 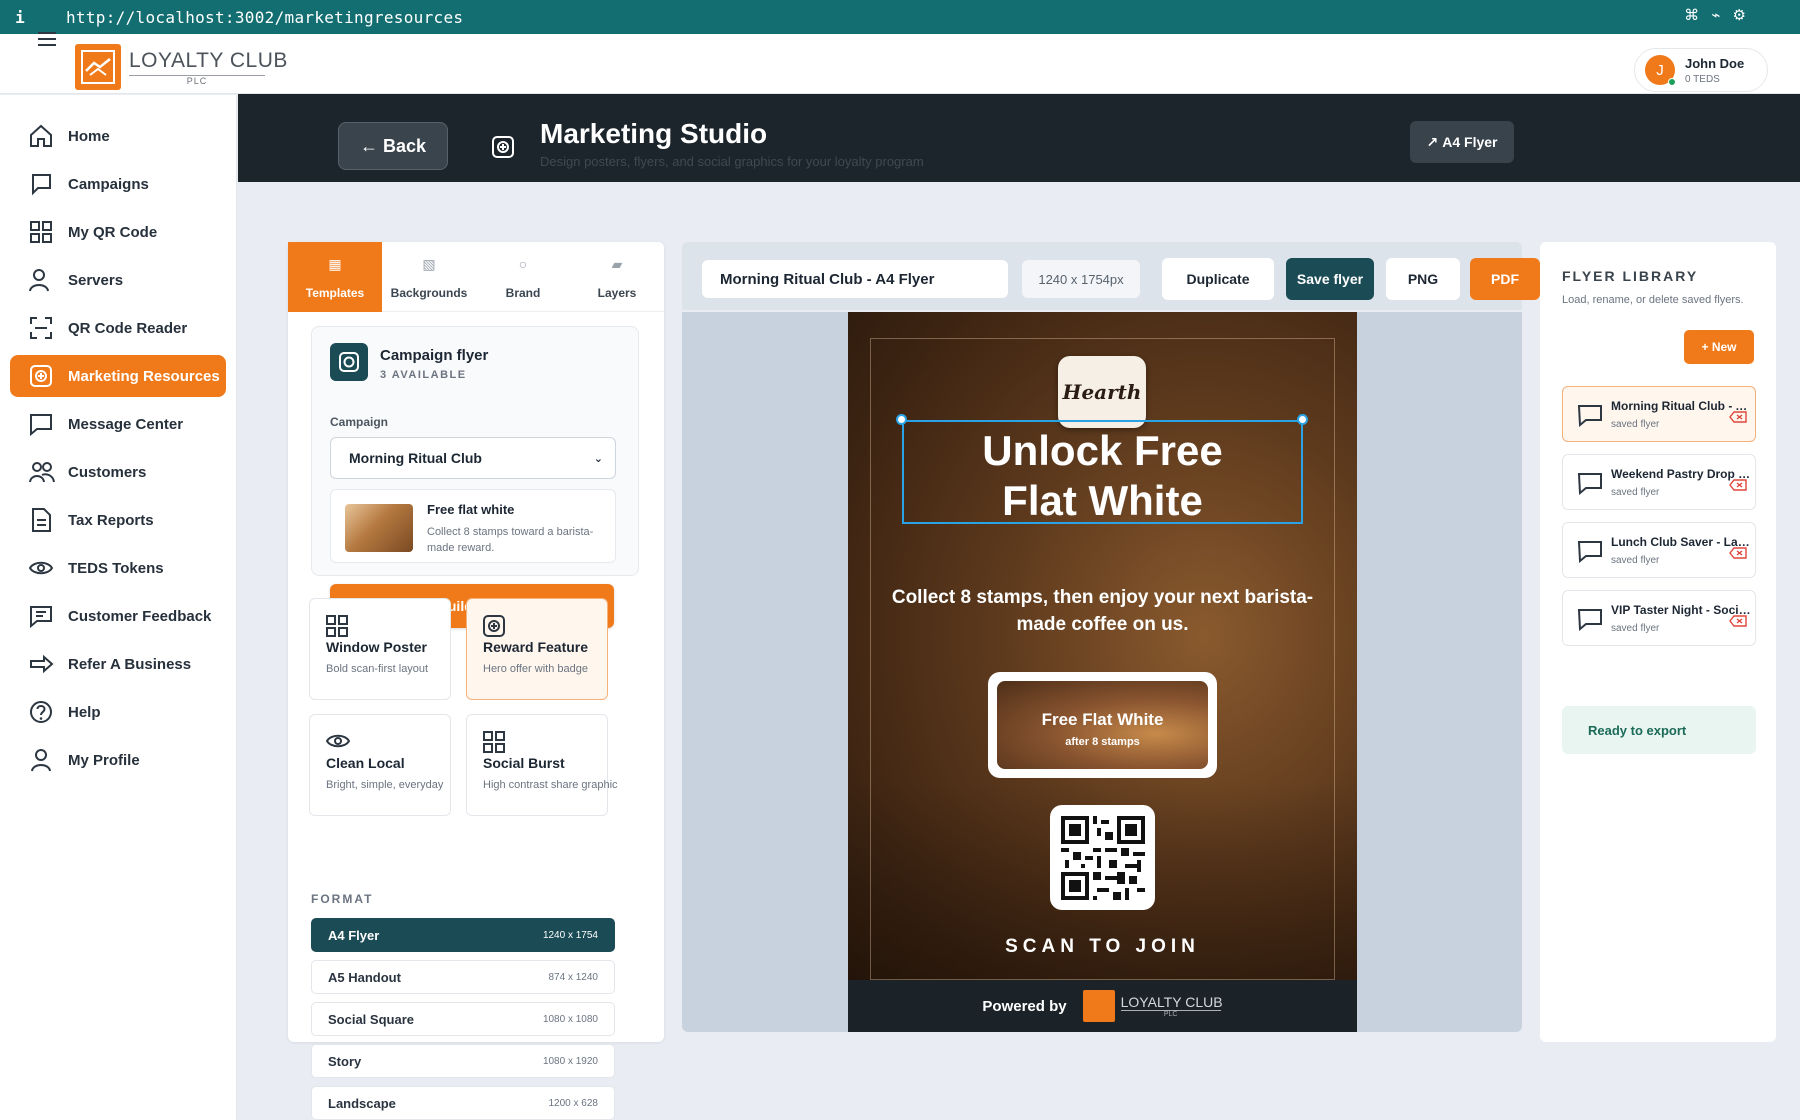 I want to click on sidebar-item-customer-feedback: Customer Feedback, so click(x=118, y=616).